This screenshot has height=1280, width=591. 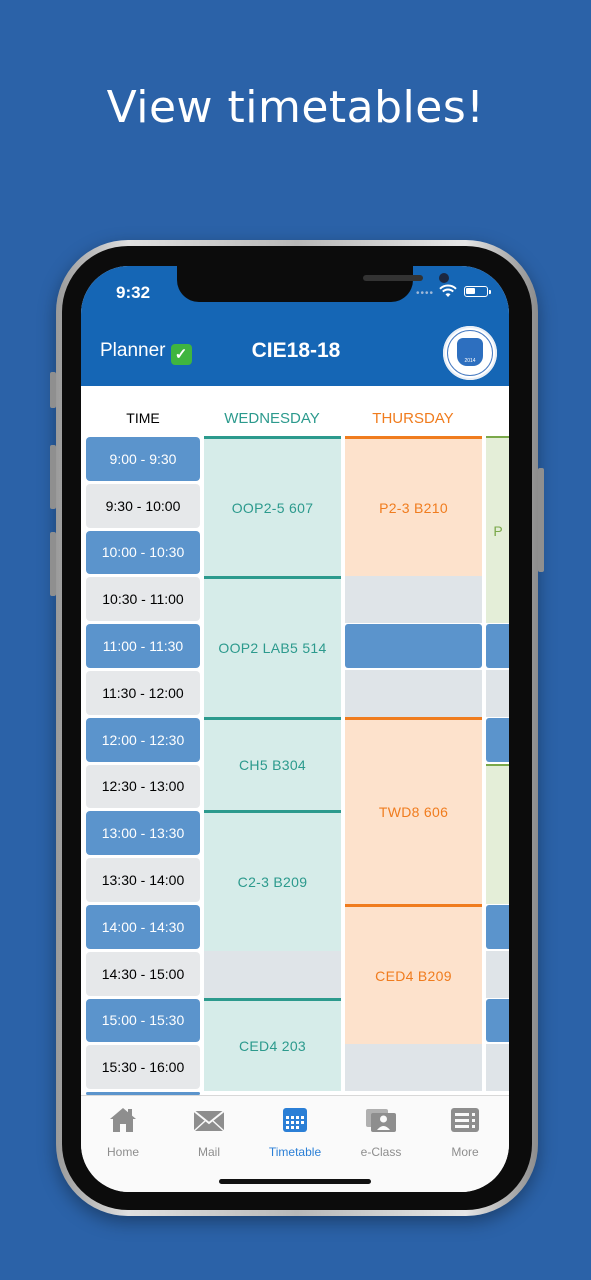 What do you see at coordinates (143, 786) in the screenshot?
I see `time-slot: 12:30 - 13:00` at bounding box center [143, 786].